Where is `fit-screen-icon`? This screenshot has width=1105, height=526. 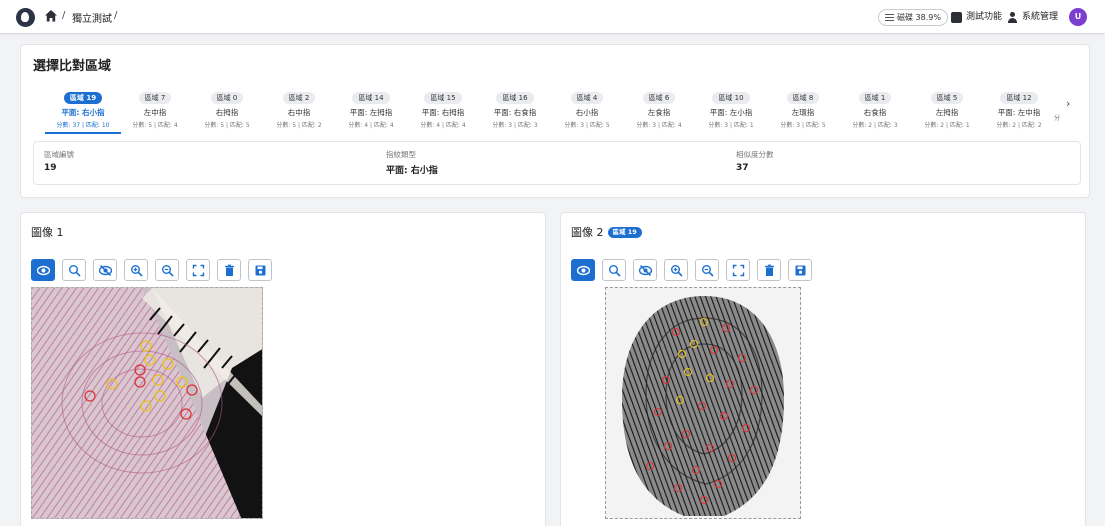
fit-screen-icon is located at coordinates (198, 270).